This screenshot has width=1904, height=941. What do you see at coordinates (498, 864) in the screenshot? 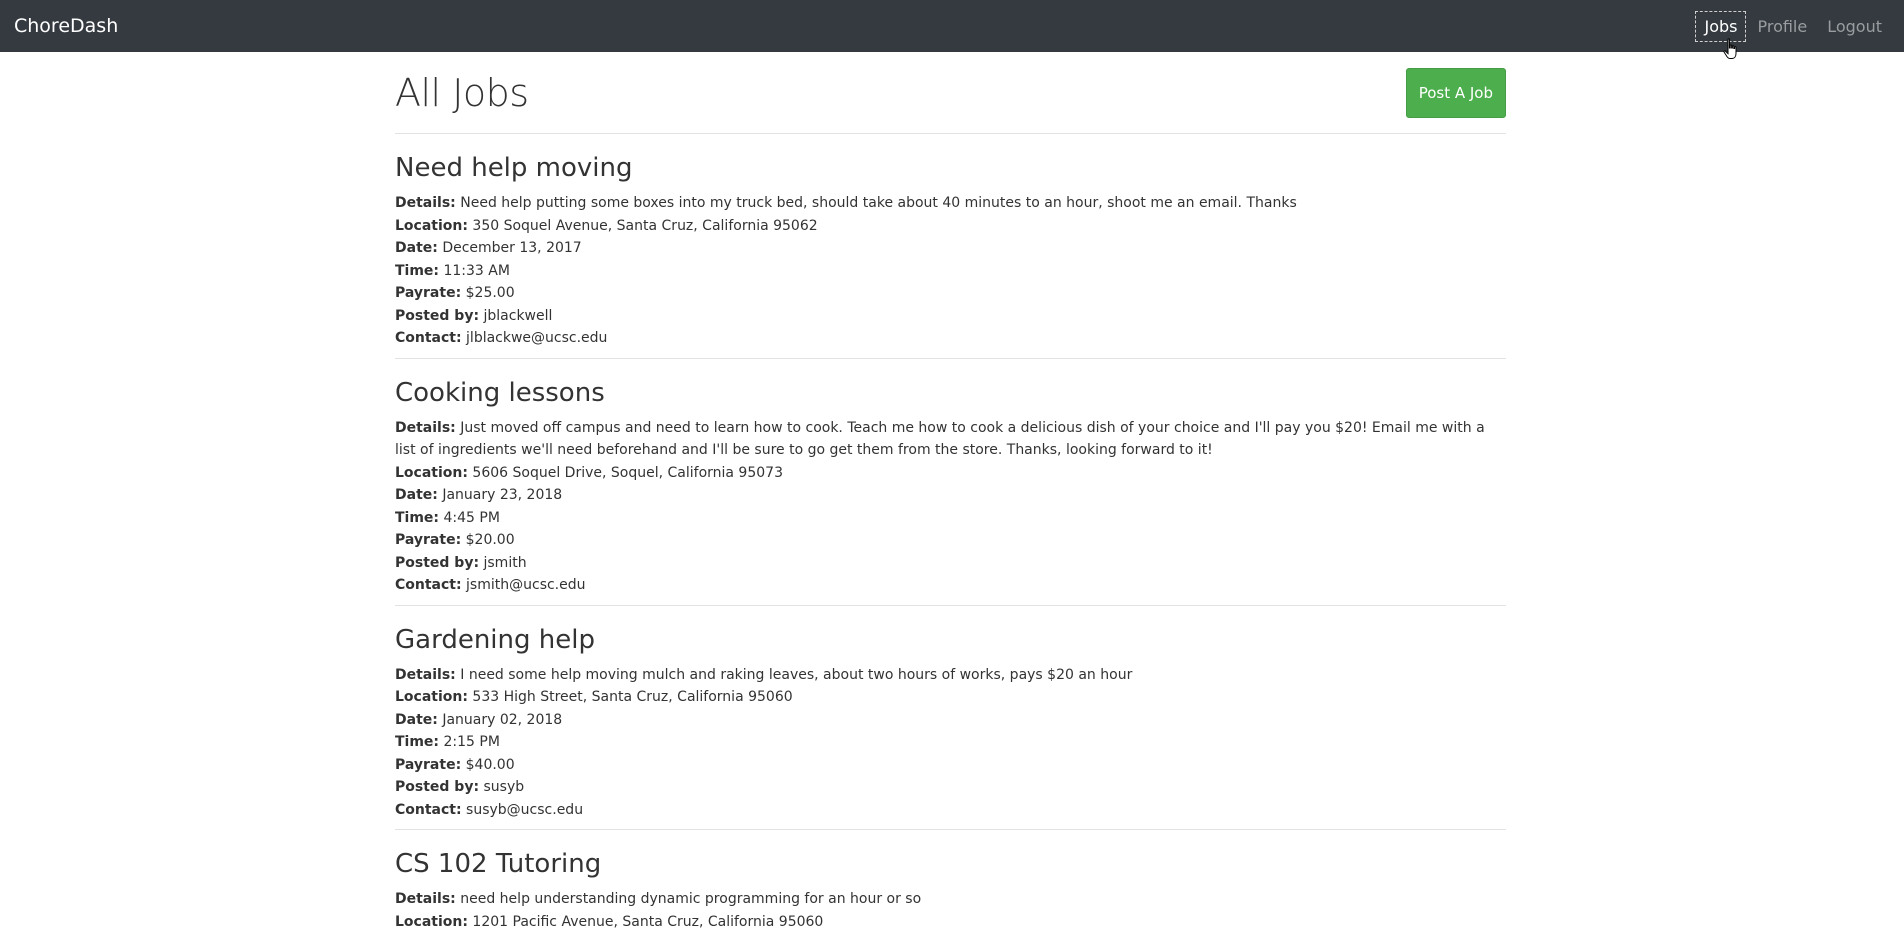
I see `job-title: CS 102 Tutoring` at bounding box center [498, 864].